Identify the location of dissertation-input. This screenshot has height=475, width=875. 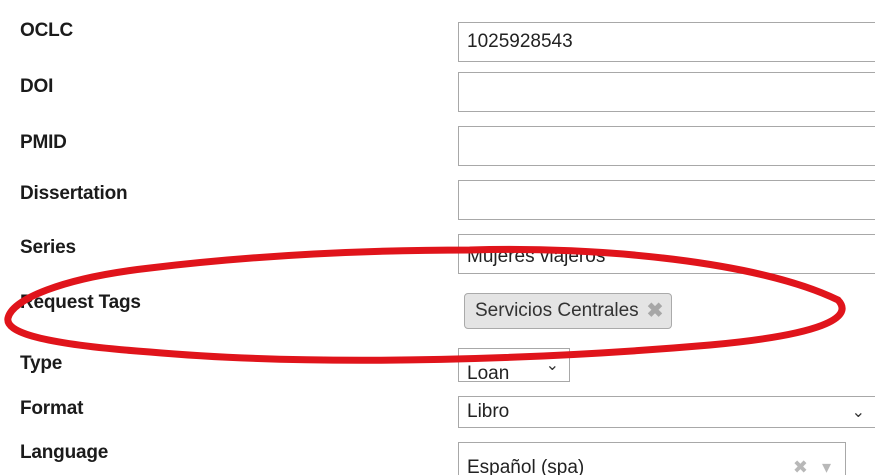
(666, 200).